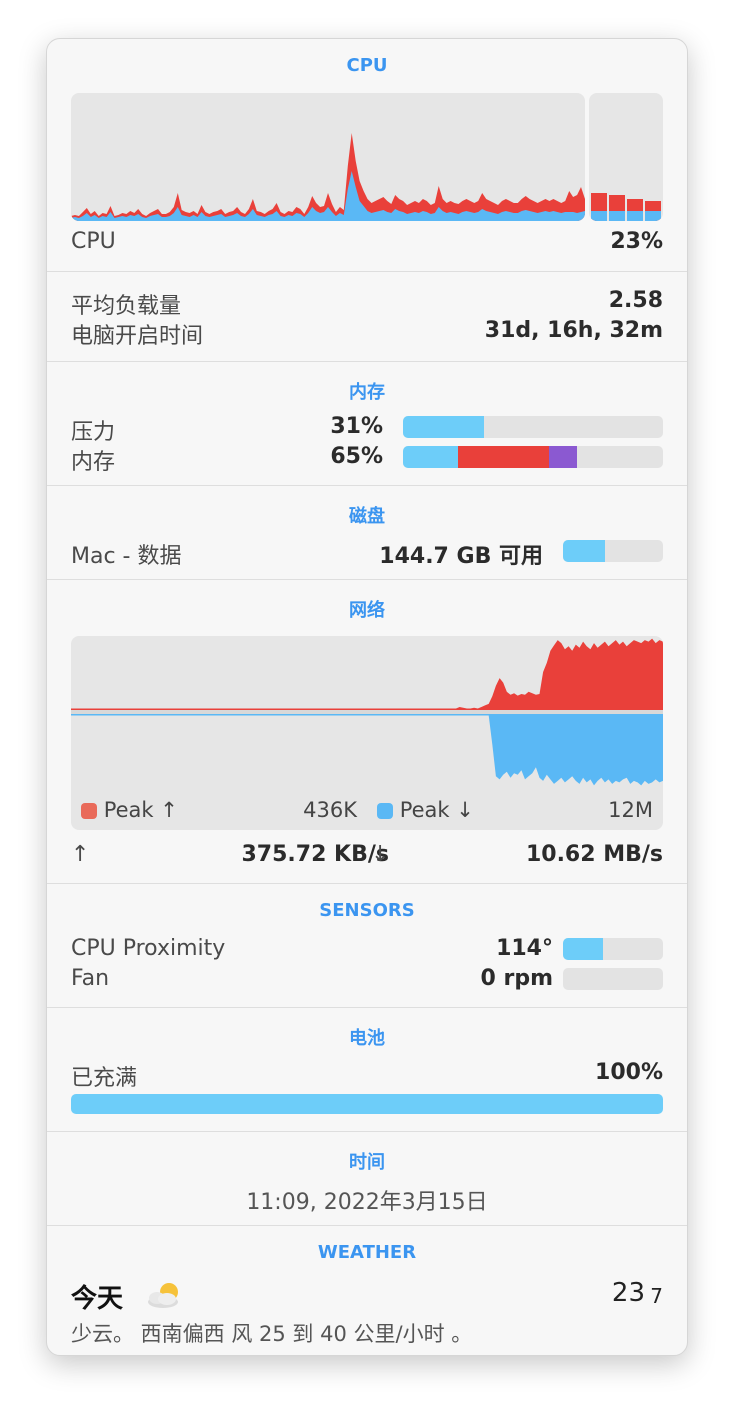  I want to click on memory-section: 内存 压力 31% 内存 65%, so click(367, 423).